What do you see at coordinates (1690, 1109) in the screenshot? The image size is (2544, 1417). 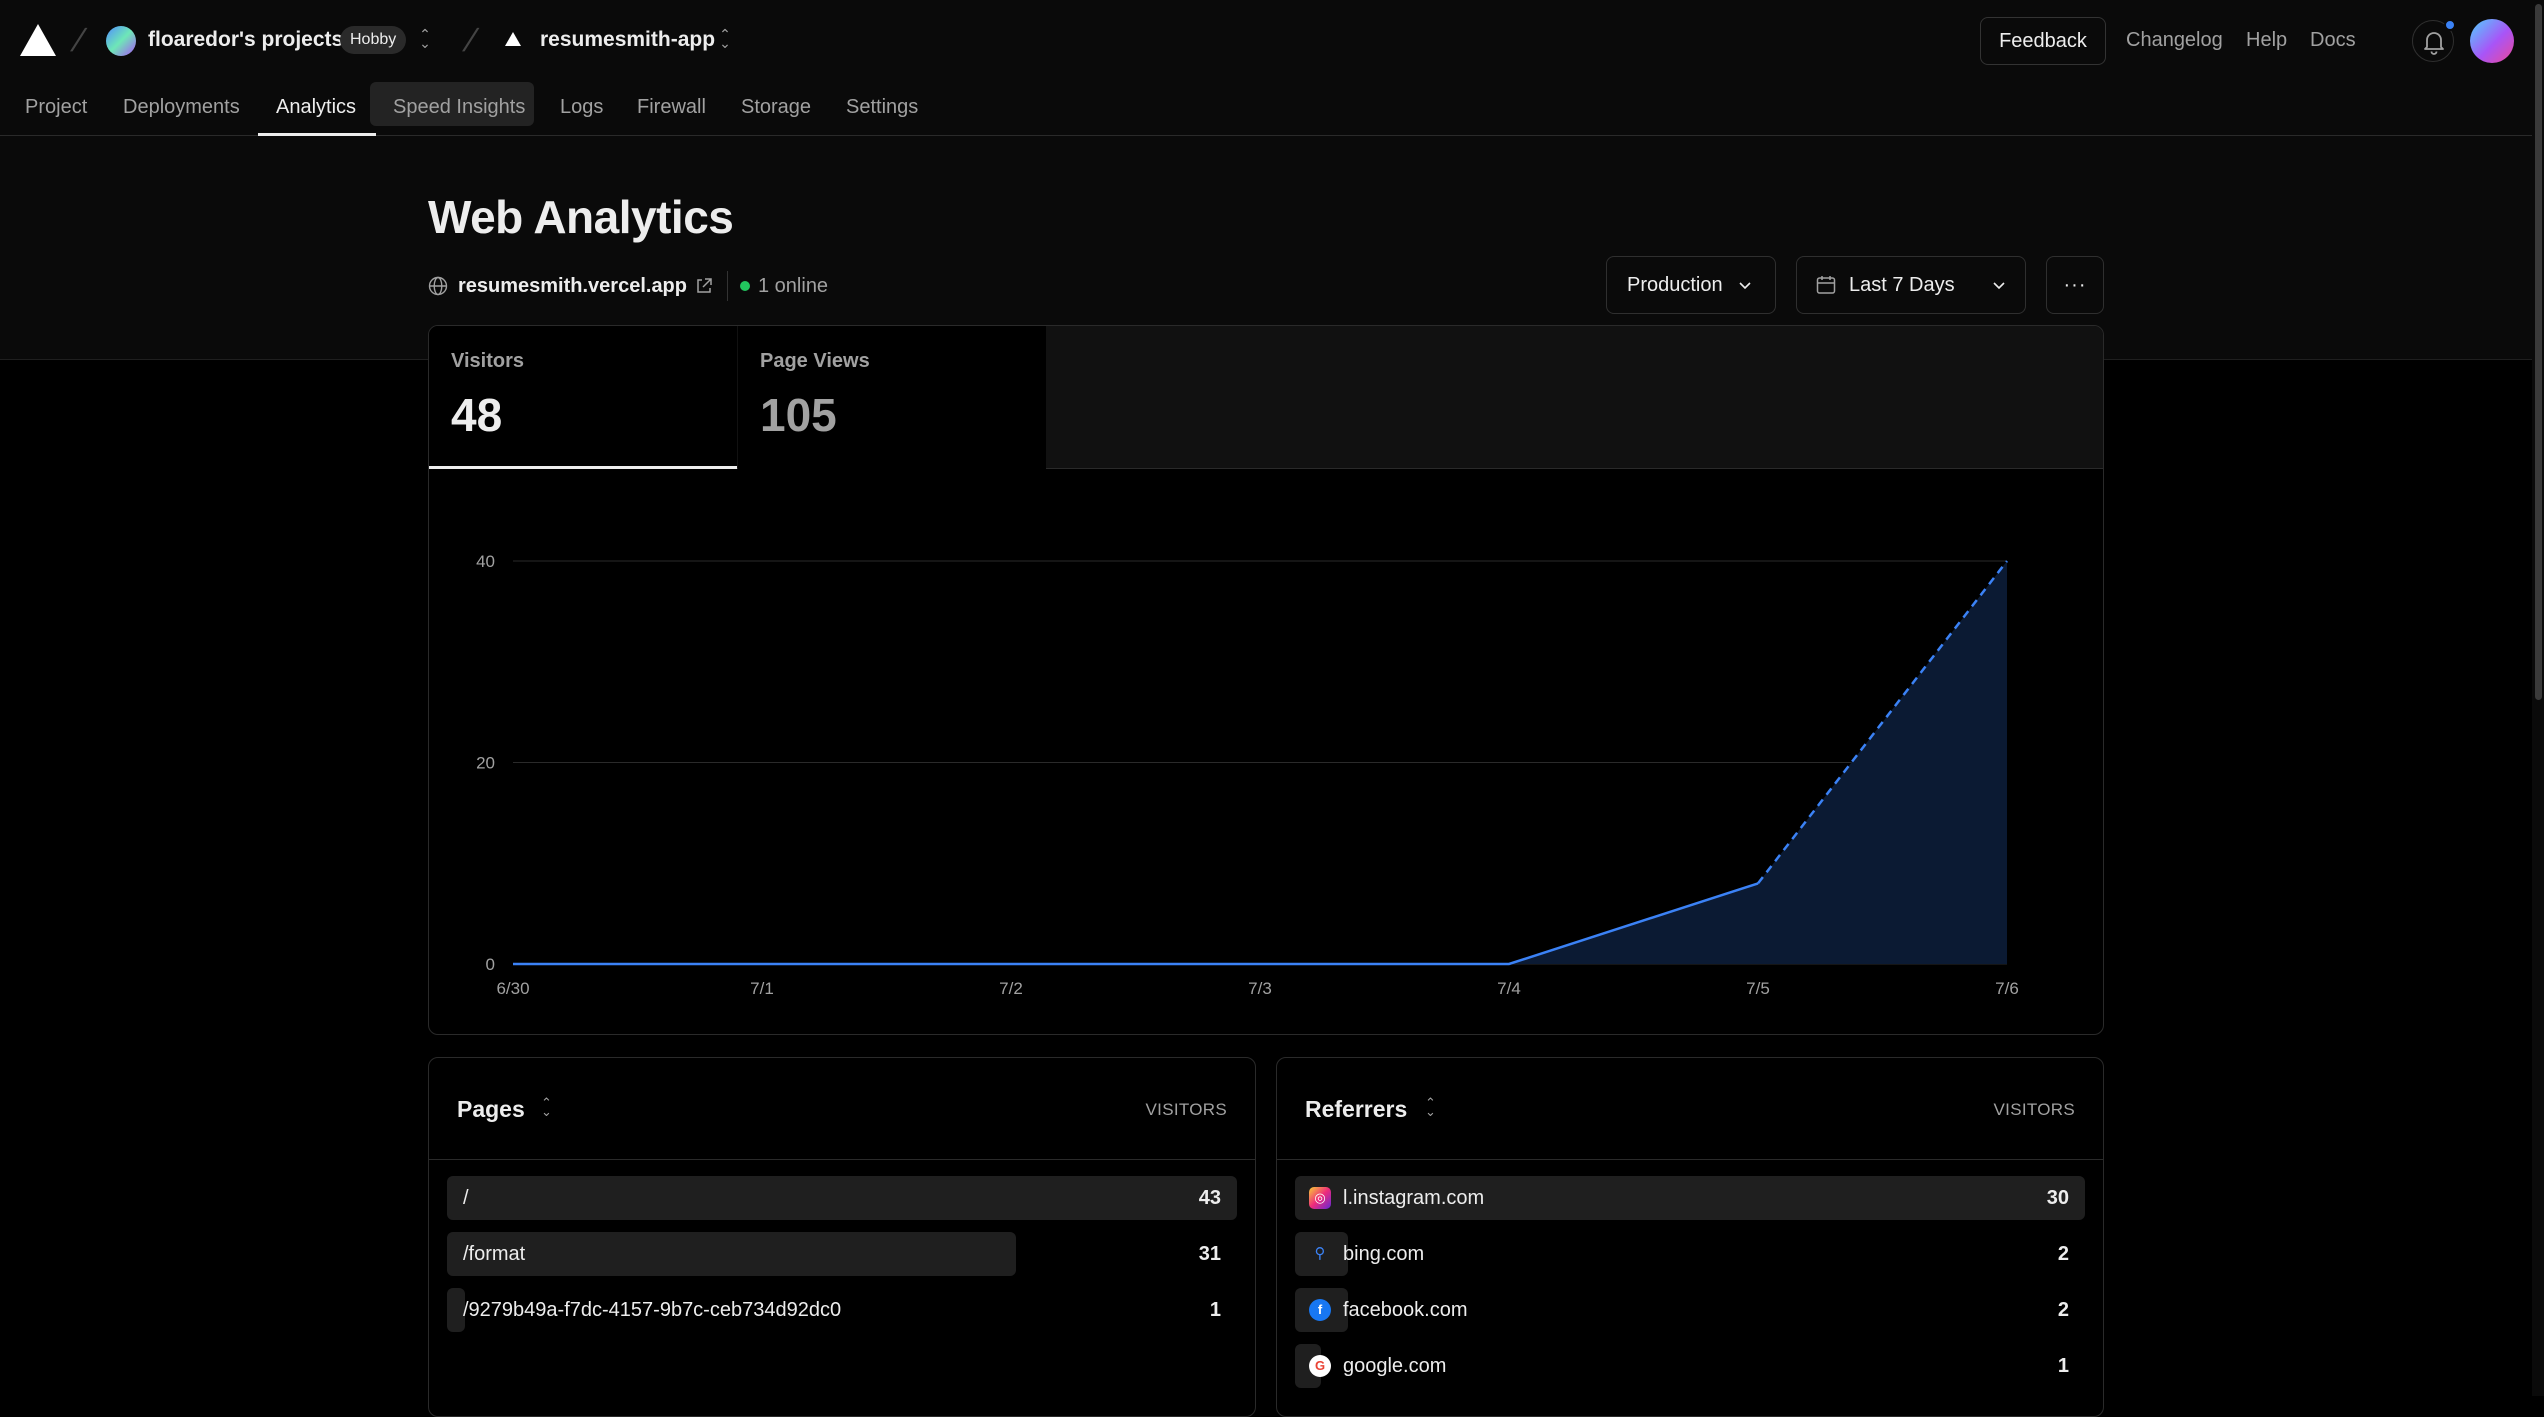 I see `panel-header: Referrers ⌃ ⌄ VISITORS` at bounding box center [1690, 1109].